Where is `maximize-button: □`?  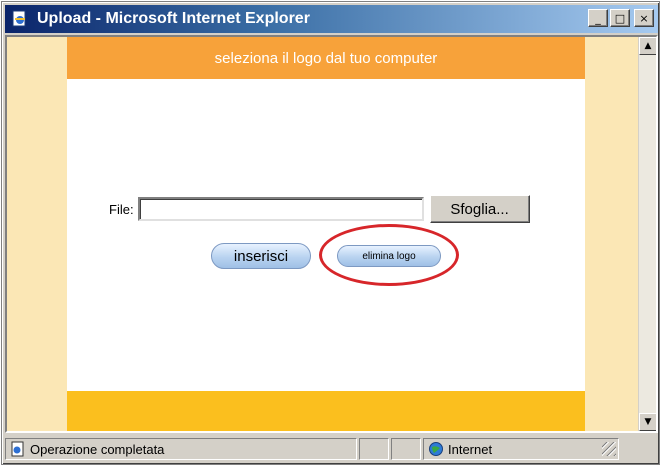 maximize-button: □ is located at coordinates (620, 18).